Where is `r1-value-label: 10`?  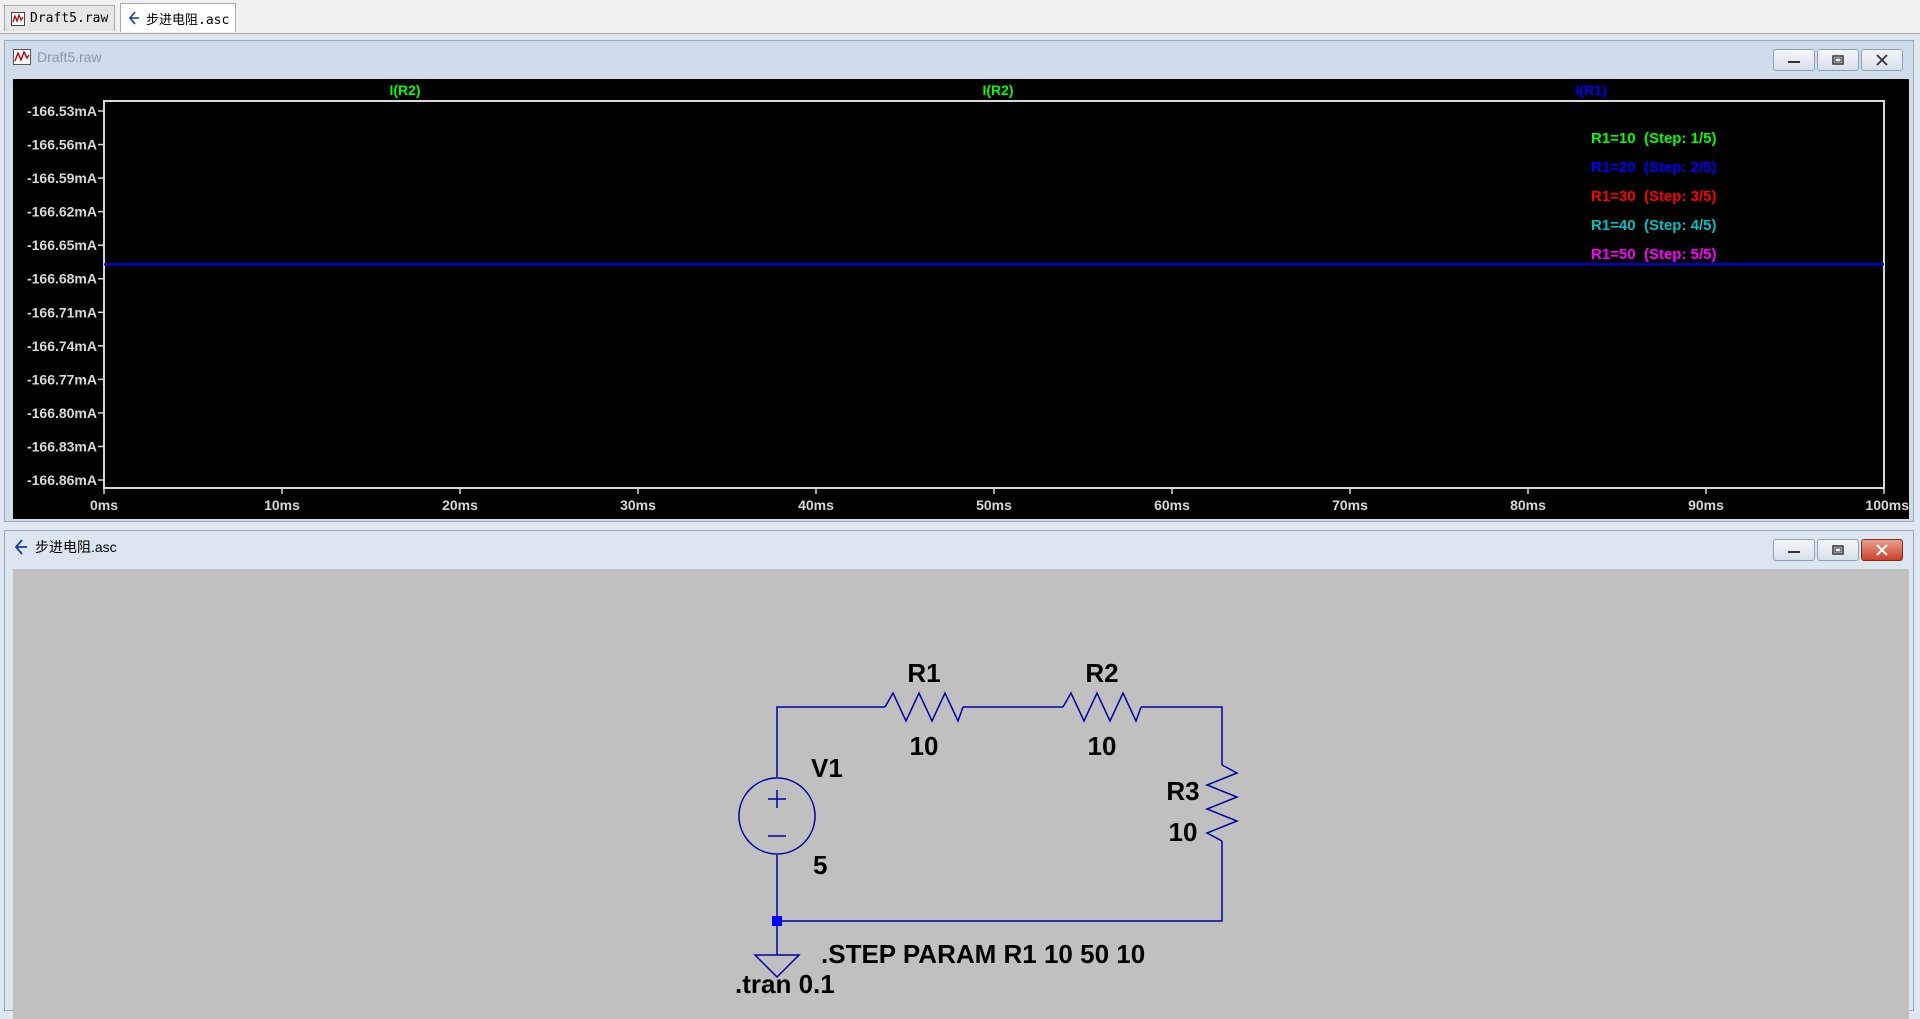 r1-value-label: 10 is located at coordinates (924, 746).